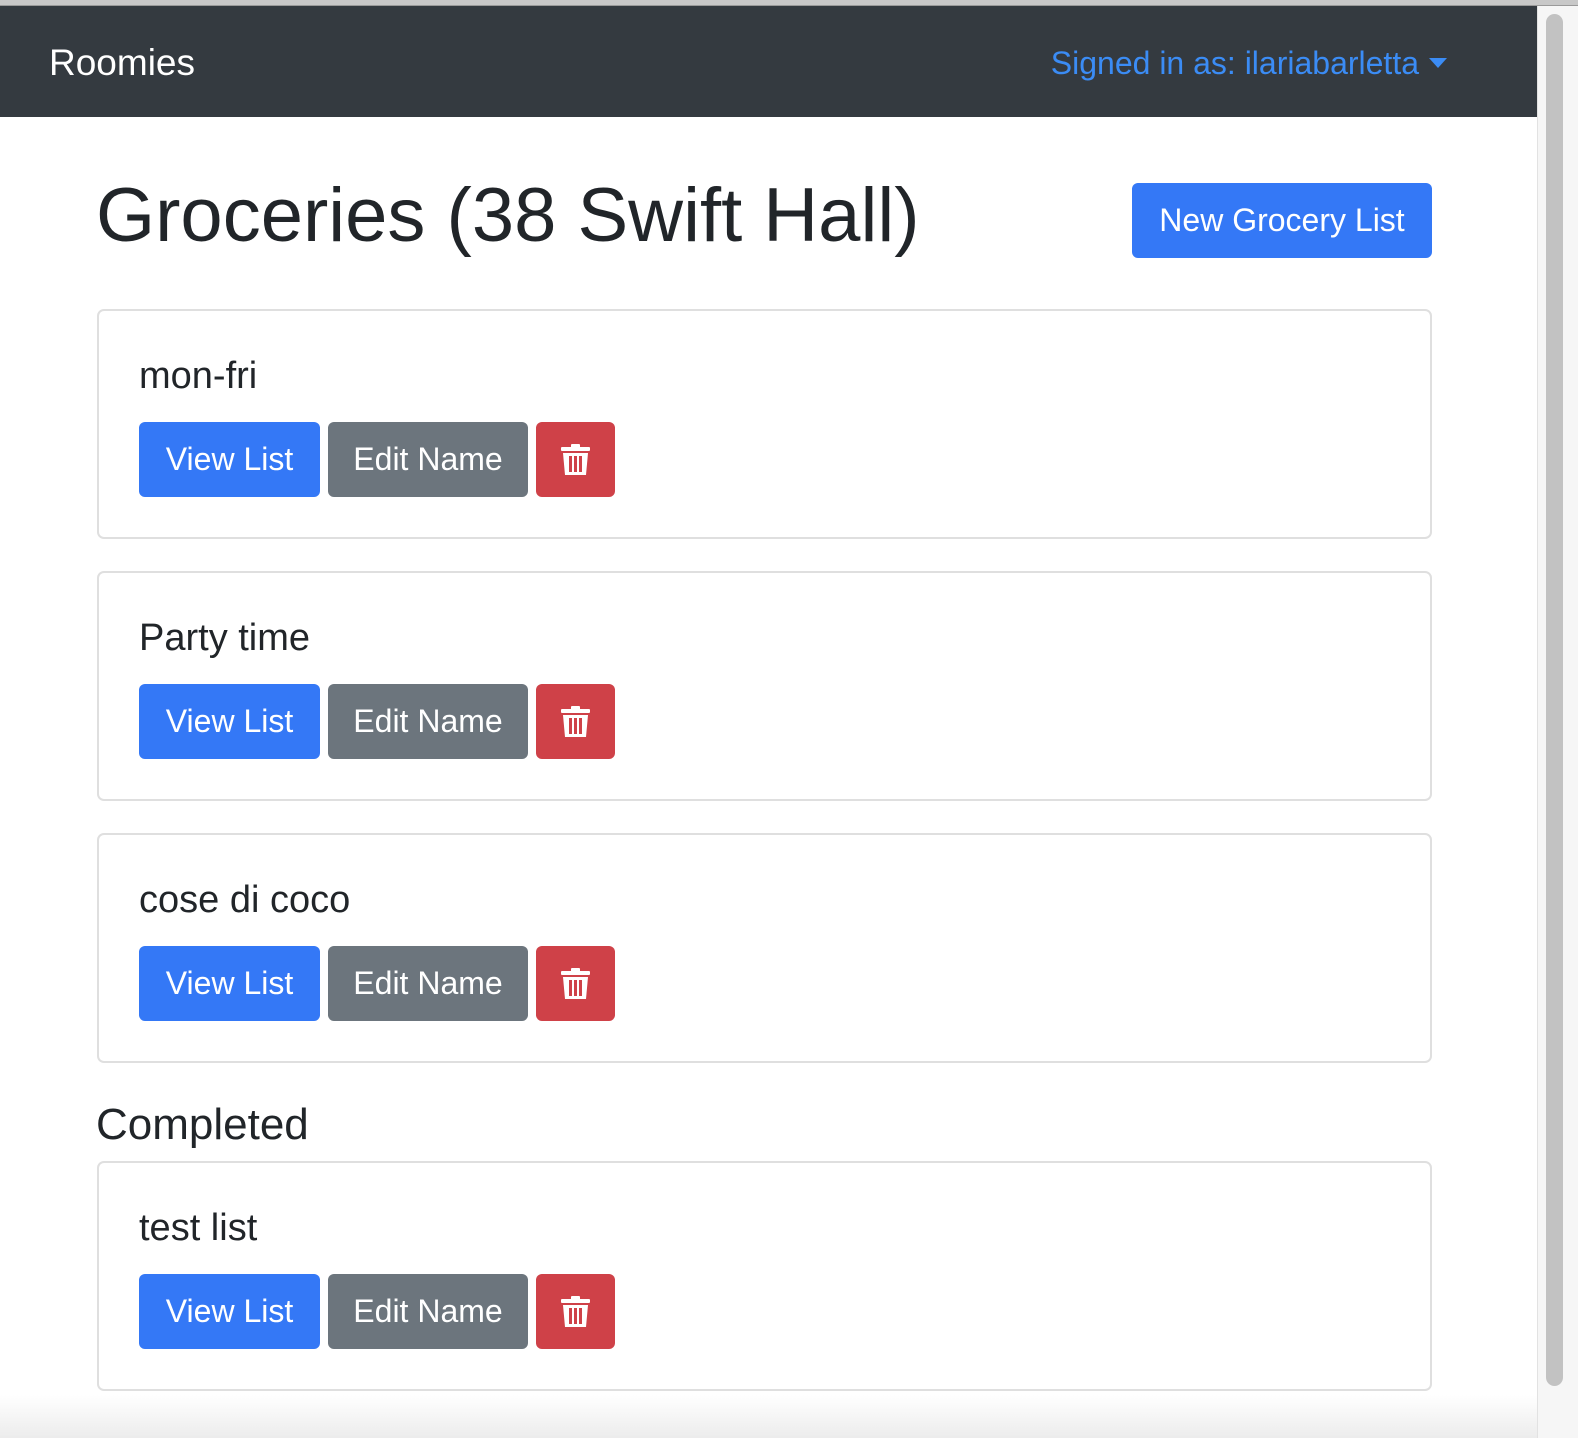 This screenshot has width=1578, height=1438. Describe the element at coordinates (764, 948) in the screenshot. I see `grocery-list-card: cose di coco View List Edit Name` at that location.